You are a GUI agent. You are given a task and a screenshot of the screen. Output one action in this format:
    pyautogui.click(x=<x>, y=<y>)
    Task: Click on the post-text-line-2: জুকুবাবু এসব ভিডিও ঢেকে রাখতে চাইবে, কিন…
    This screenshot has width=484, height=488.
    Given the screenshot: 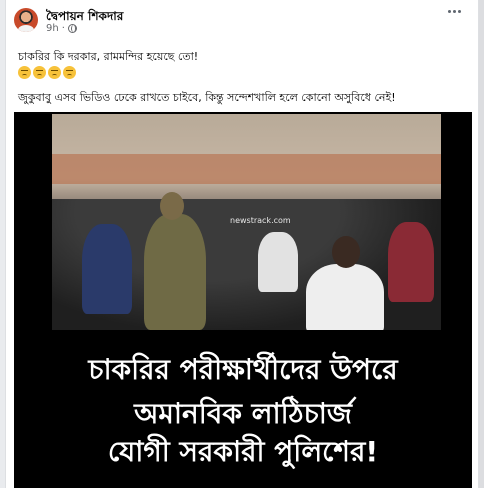 What is the action you would take?
    pyautogui.click(x=207, y=97)
    